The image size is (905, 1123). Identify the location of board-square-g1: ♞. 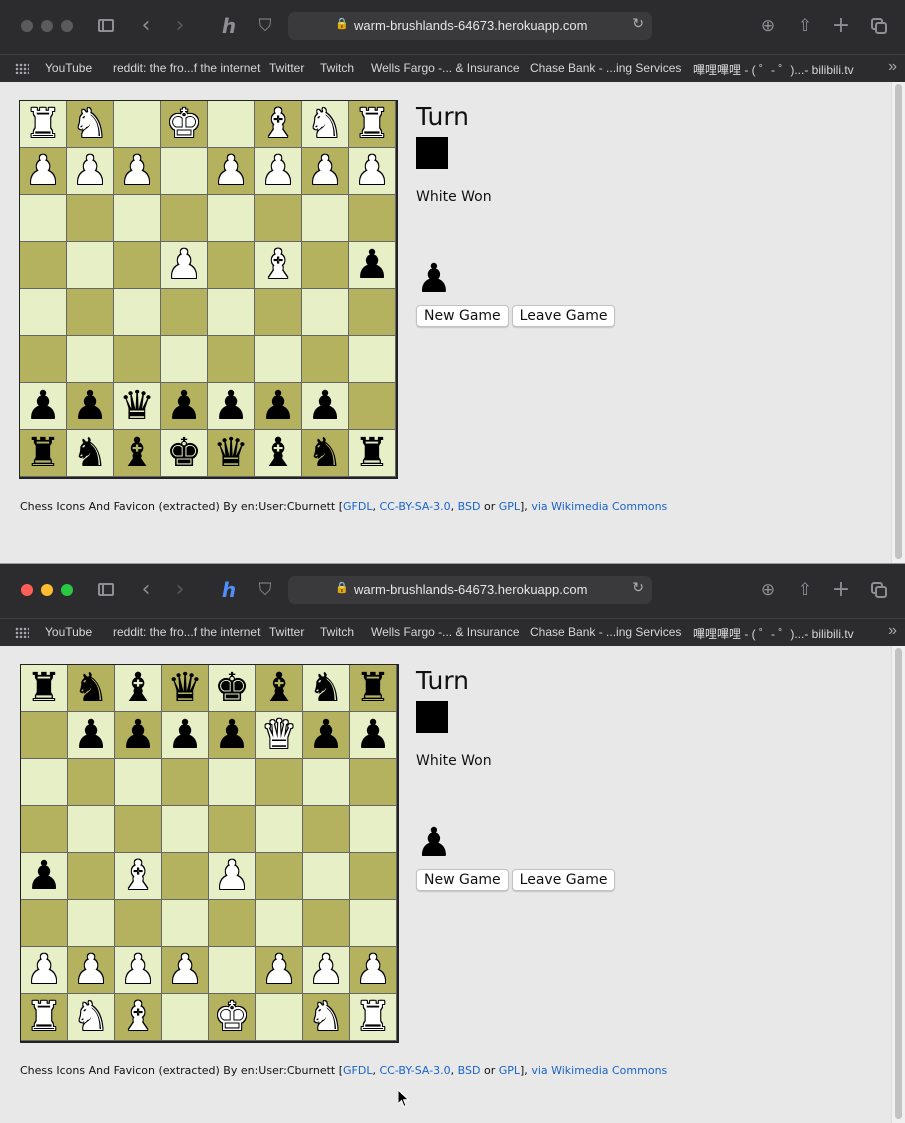
(325, 453).